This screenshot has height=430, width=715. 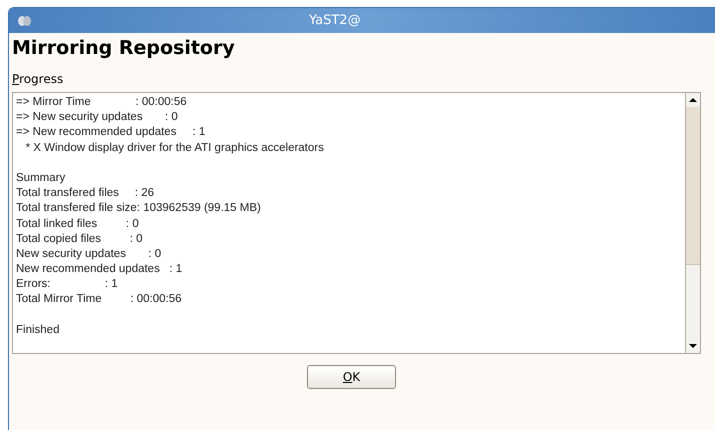 What do you see at coordinates (138, 208) in the screenshot?
I see `log-line: Total transfered file size: 103962539 (99.15 MB)` at bounding box center [138, 208].